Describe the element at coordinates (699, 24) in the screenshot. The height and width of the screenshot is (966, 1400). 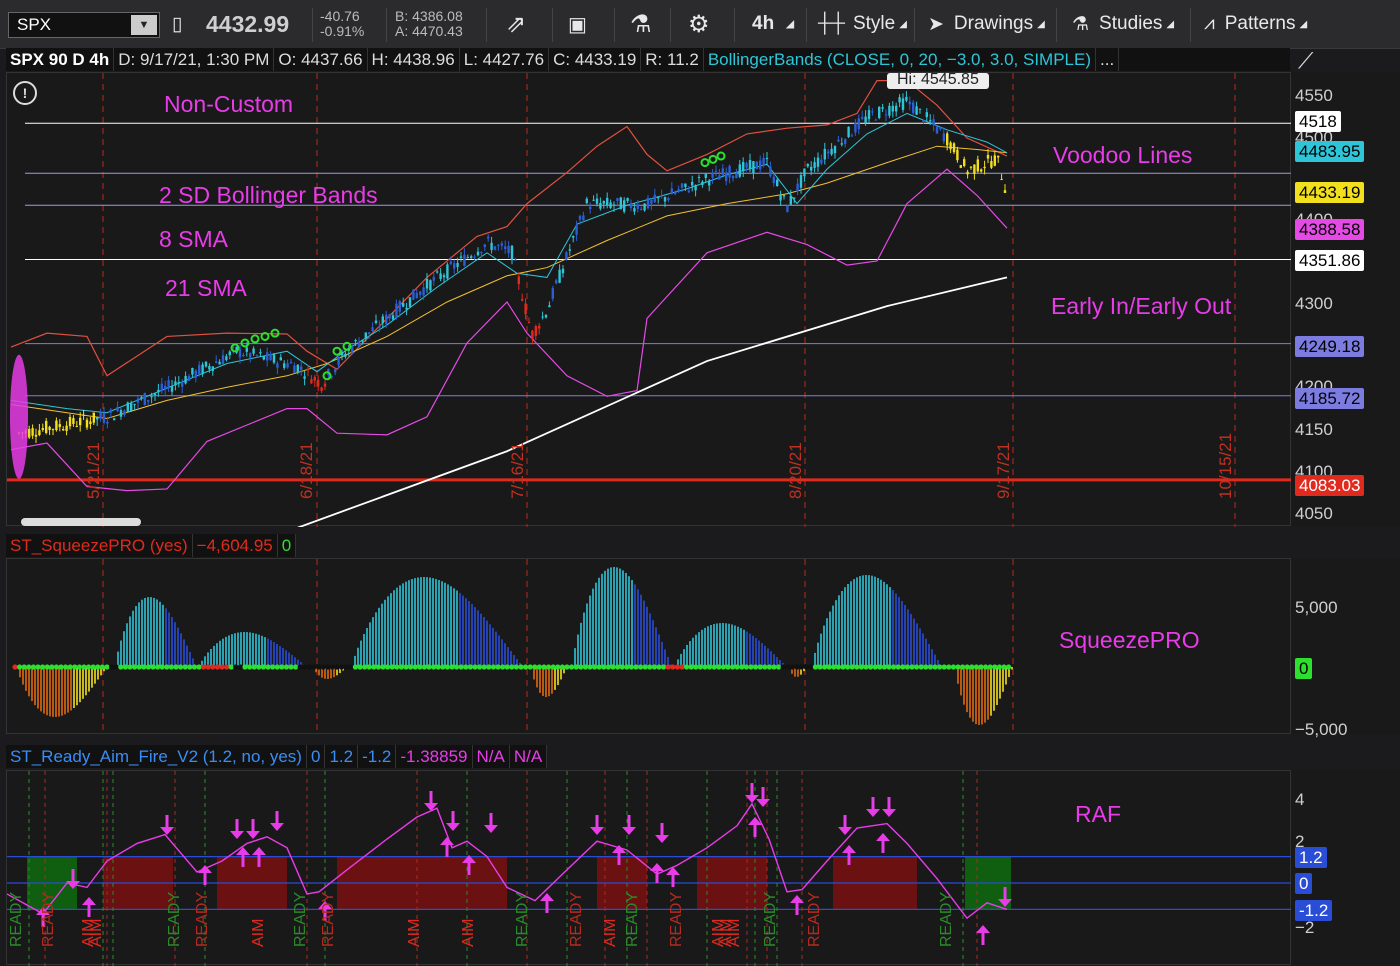
I see `gear-icon: ⚙` at that location.